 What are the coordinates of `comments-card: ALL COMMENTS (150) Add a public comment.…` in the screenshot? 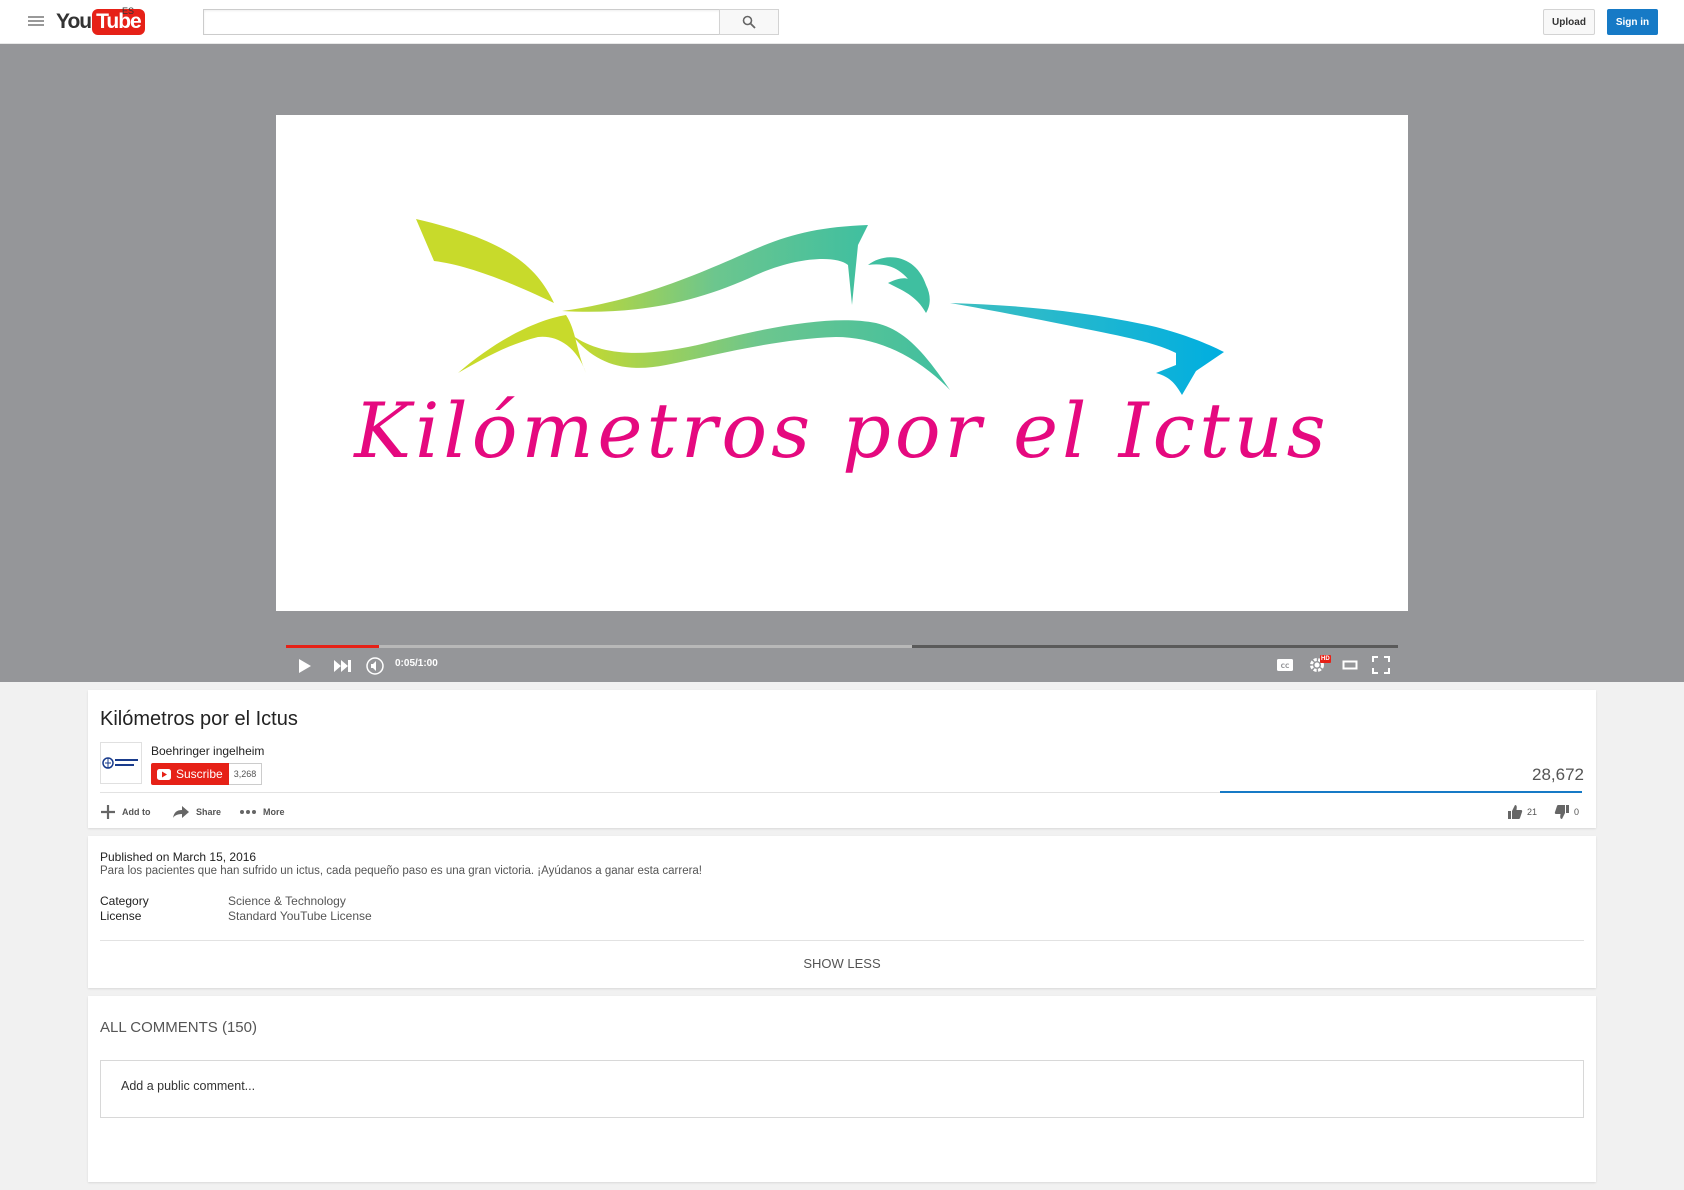 It's located at (842, 1089).